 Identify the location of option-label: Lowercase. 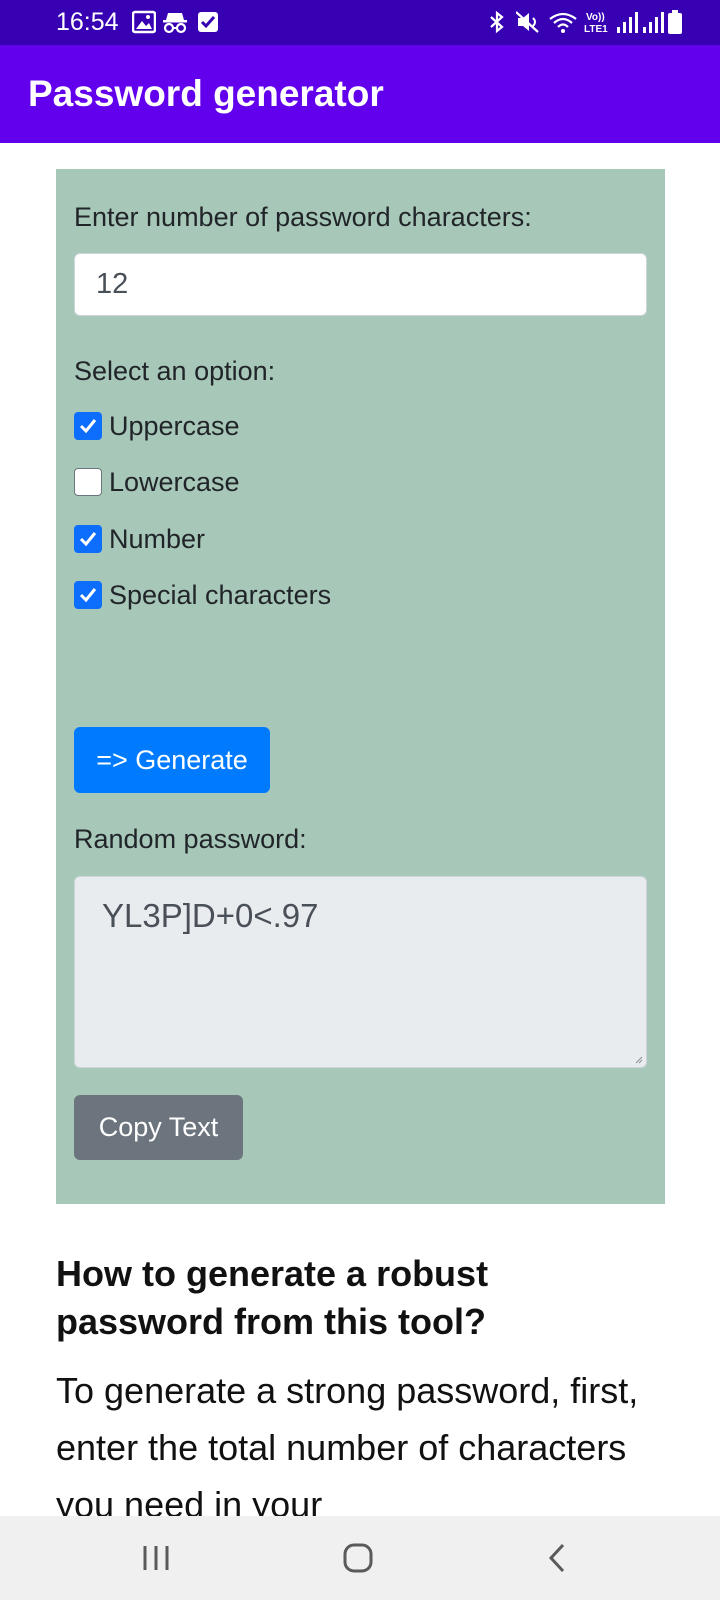
(174, 482).